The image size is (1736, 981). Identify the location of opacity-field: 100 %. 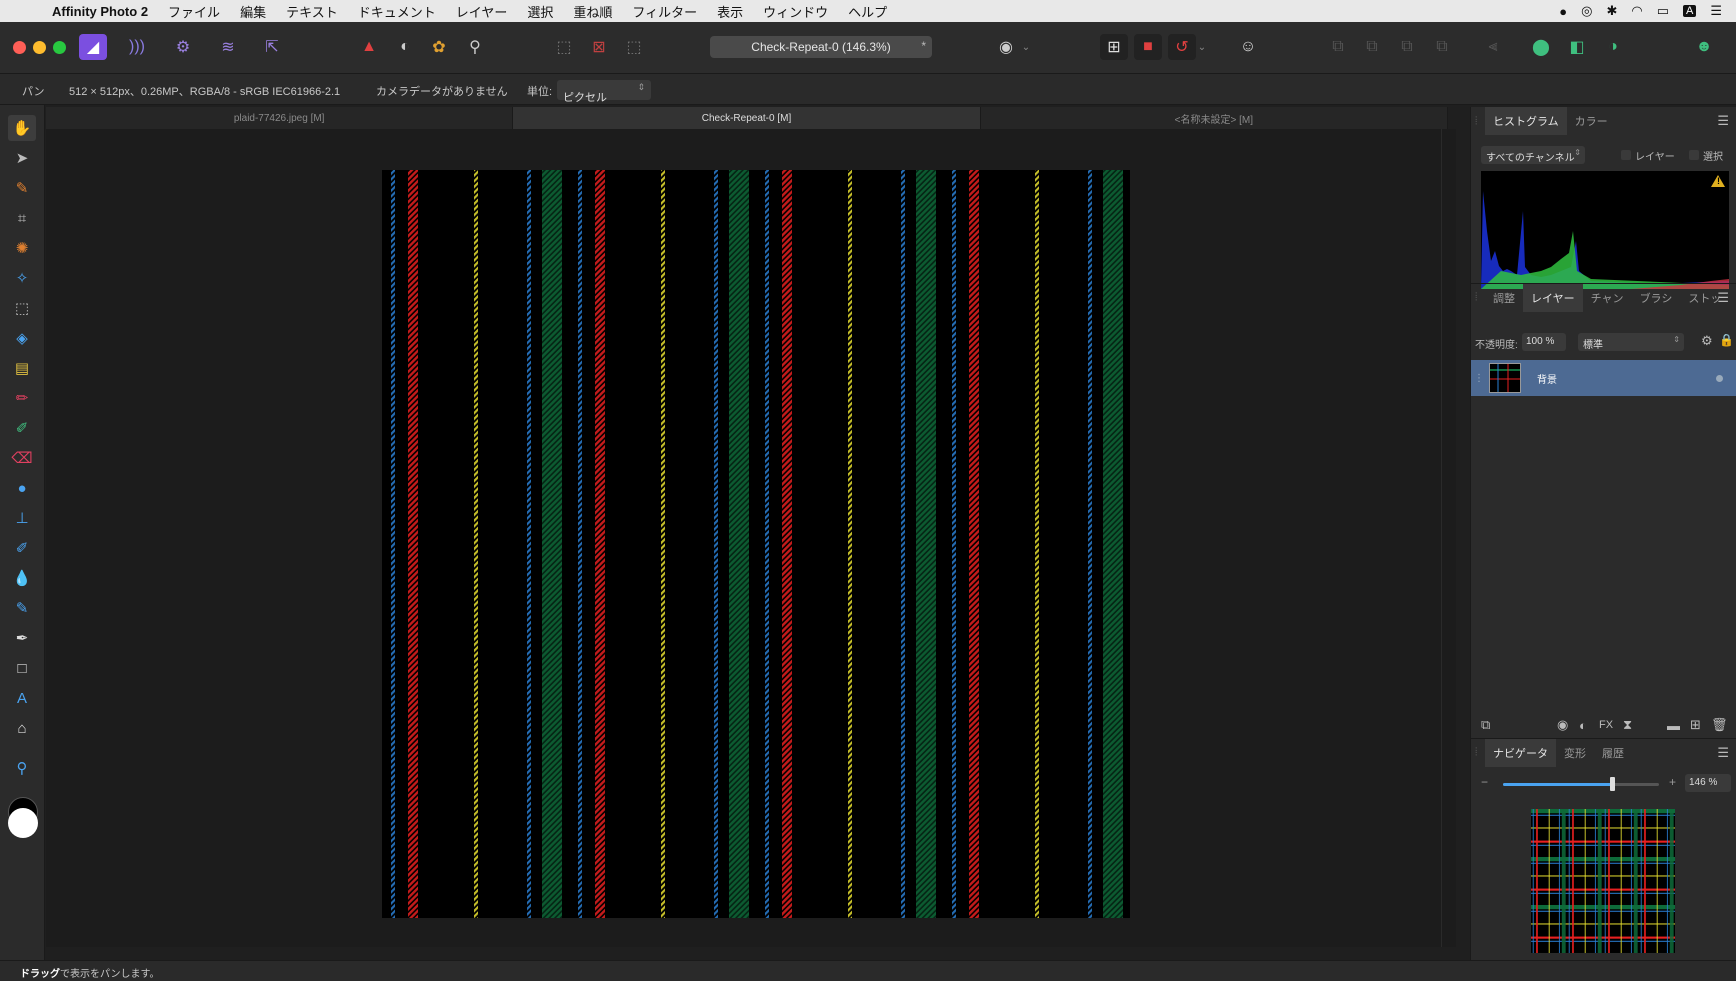
(1544, 342).